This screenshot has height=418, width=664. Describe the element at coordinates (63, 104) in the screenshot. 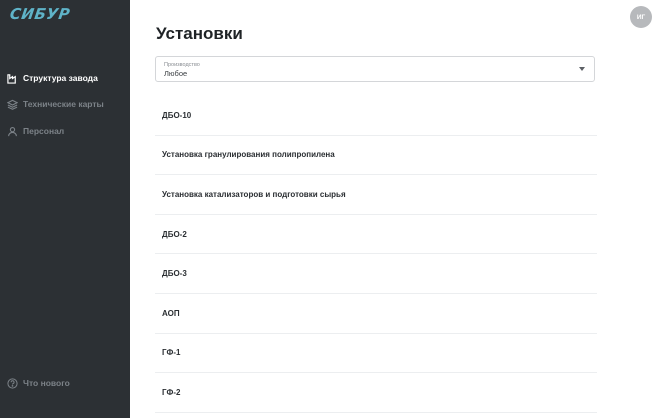

I see `sidebar-item-label: Технические карты` at that location.